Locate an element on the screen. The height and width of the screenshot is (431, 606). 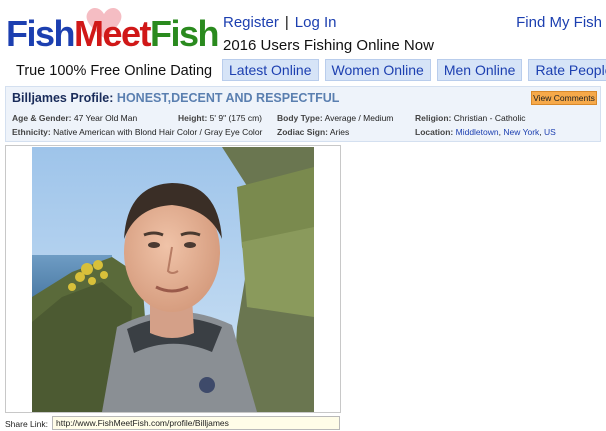
age-gender-label: Age & Gender: is located at coordinates (42, 118).